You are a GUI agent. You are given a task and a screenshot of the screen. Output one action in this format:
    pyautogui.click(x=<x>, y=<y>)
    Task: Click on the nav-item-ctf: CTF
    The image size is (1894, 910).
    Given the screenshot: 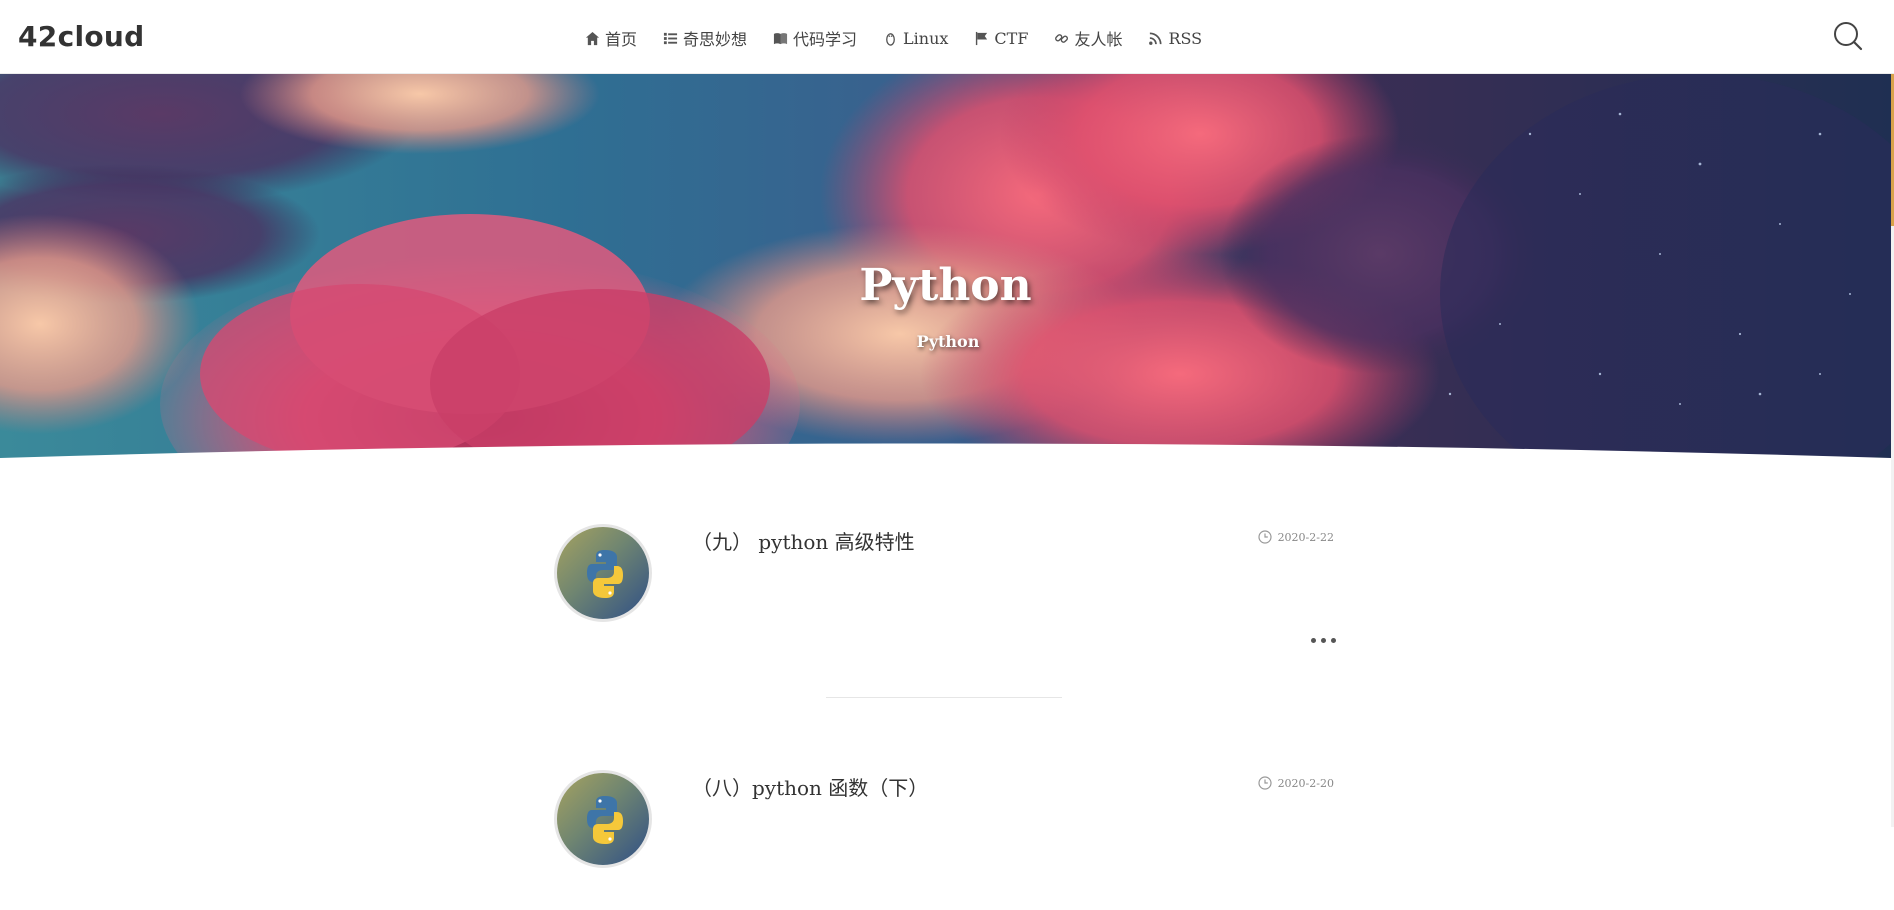 What is the action you would take?
    pyautogui.click(x=1001, y=38)
    